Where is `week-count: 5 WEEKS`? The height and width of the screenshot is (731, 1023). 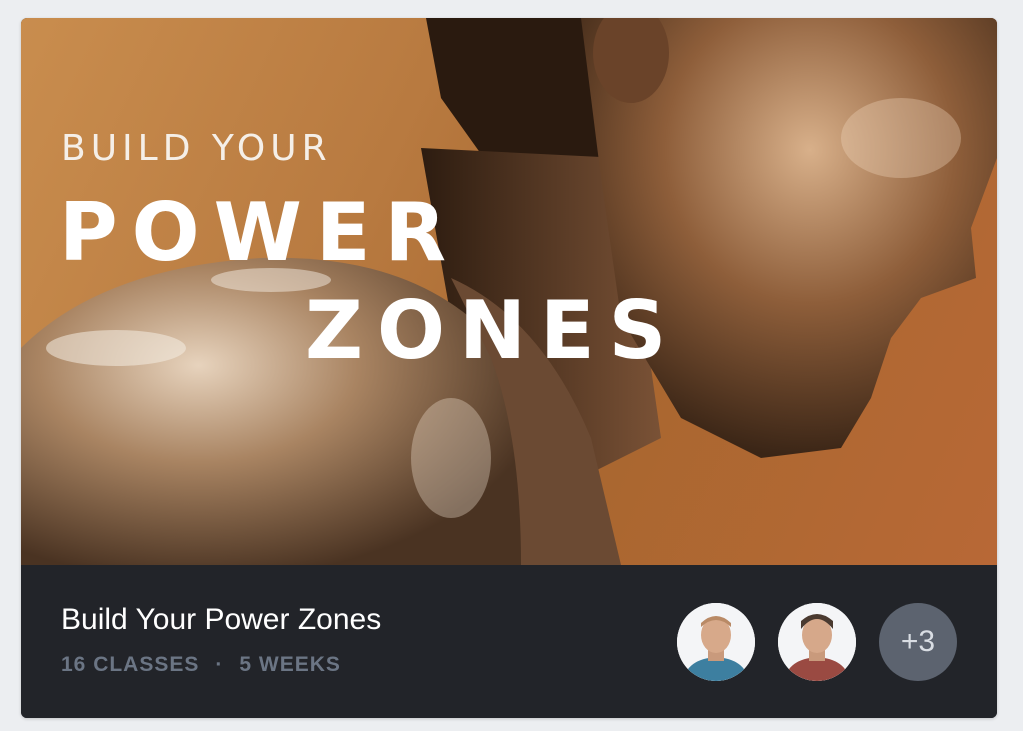 week-count: 5 WEEKS is located at coordinates (290, 664).